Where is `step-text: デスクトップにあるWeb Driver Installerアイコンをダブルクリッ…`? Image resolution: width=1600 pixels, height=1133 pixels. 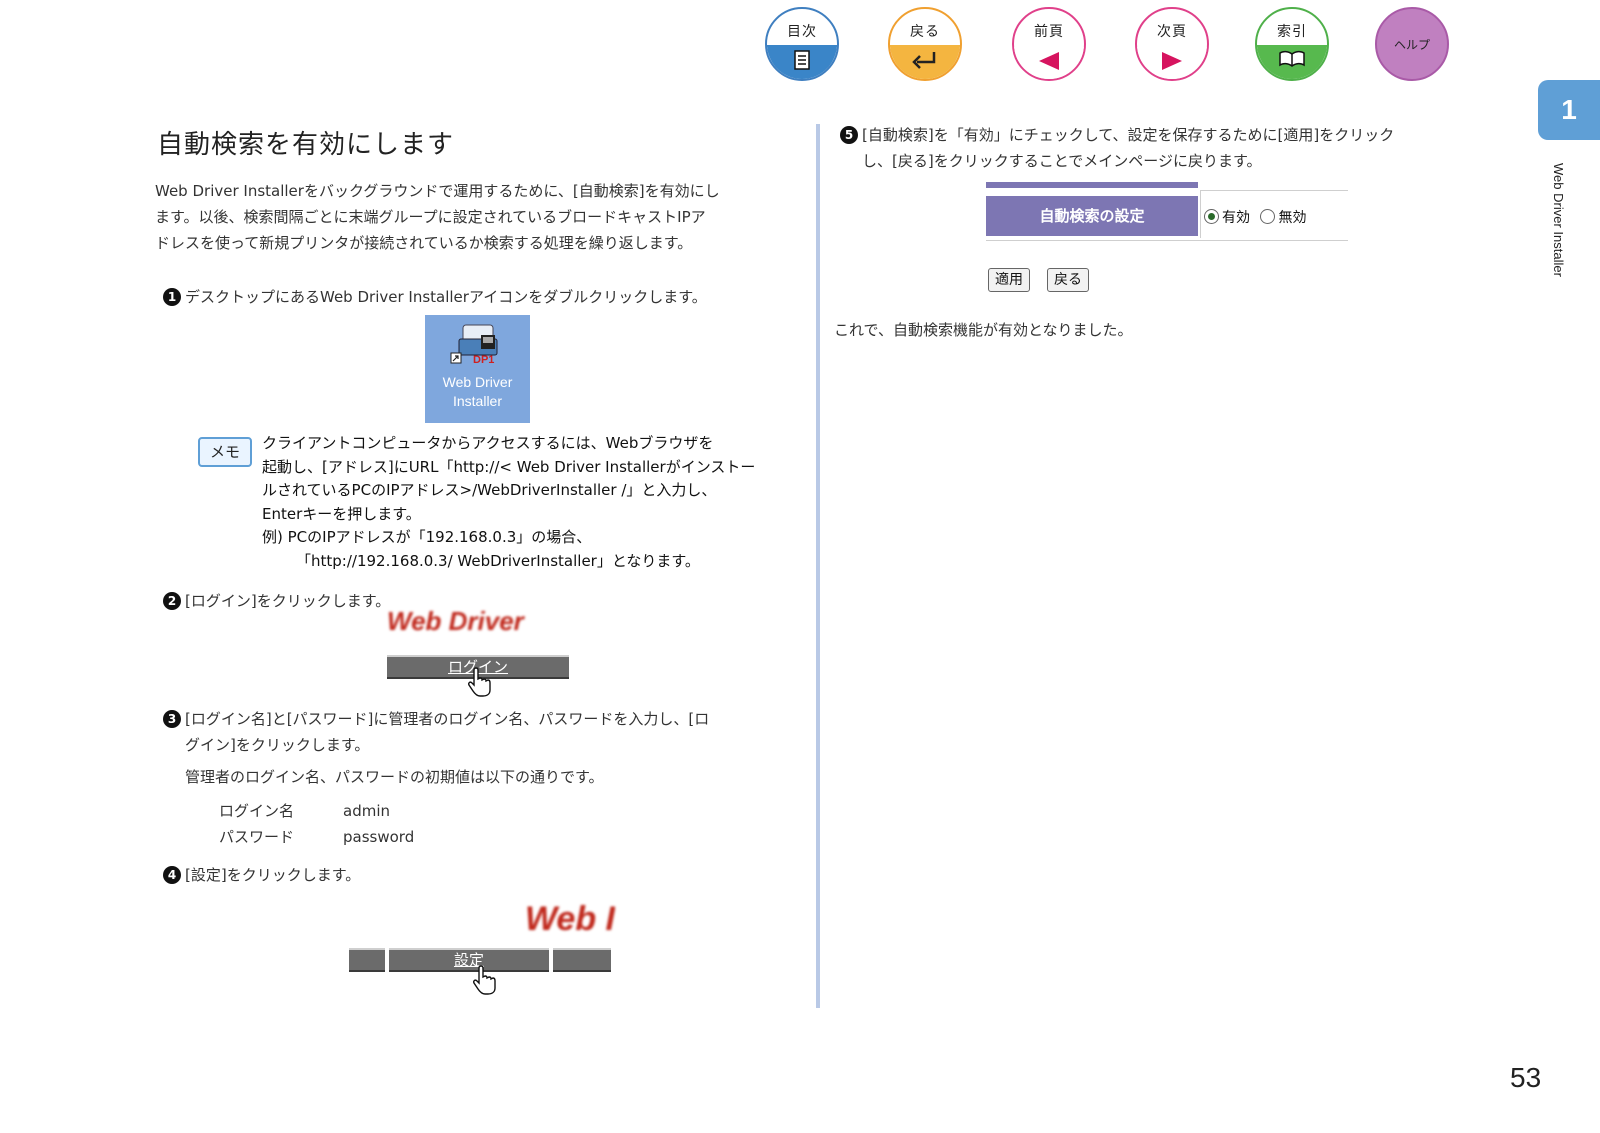
step-text: デスクトップにあるWeb Driver Installerアイコンをダブルクリッ… is located at coordinates (446, 297).